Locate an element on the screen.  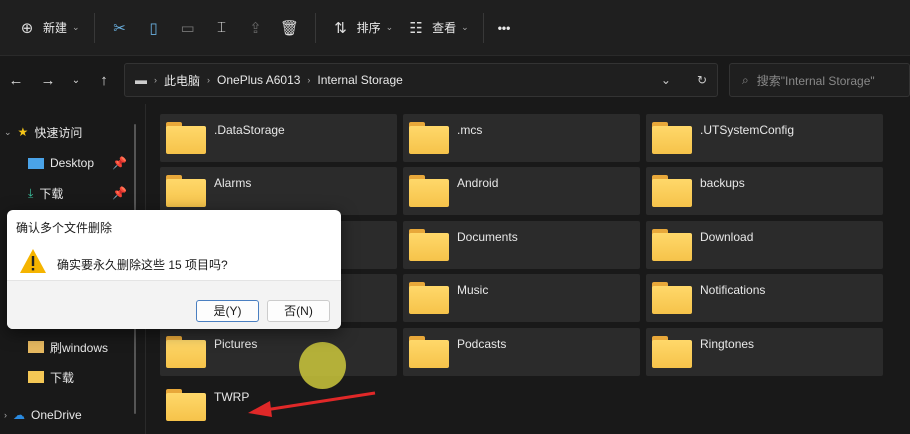
more-button: ••• is located at coordinates (504, 28).